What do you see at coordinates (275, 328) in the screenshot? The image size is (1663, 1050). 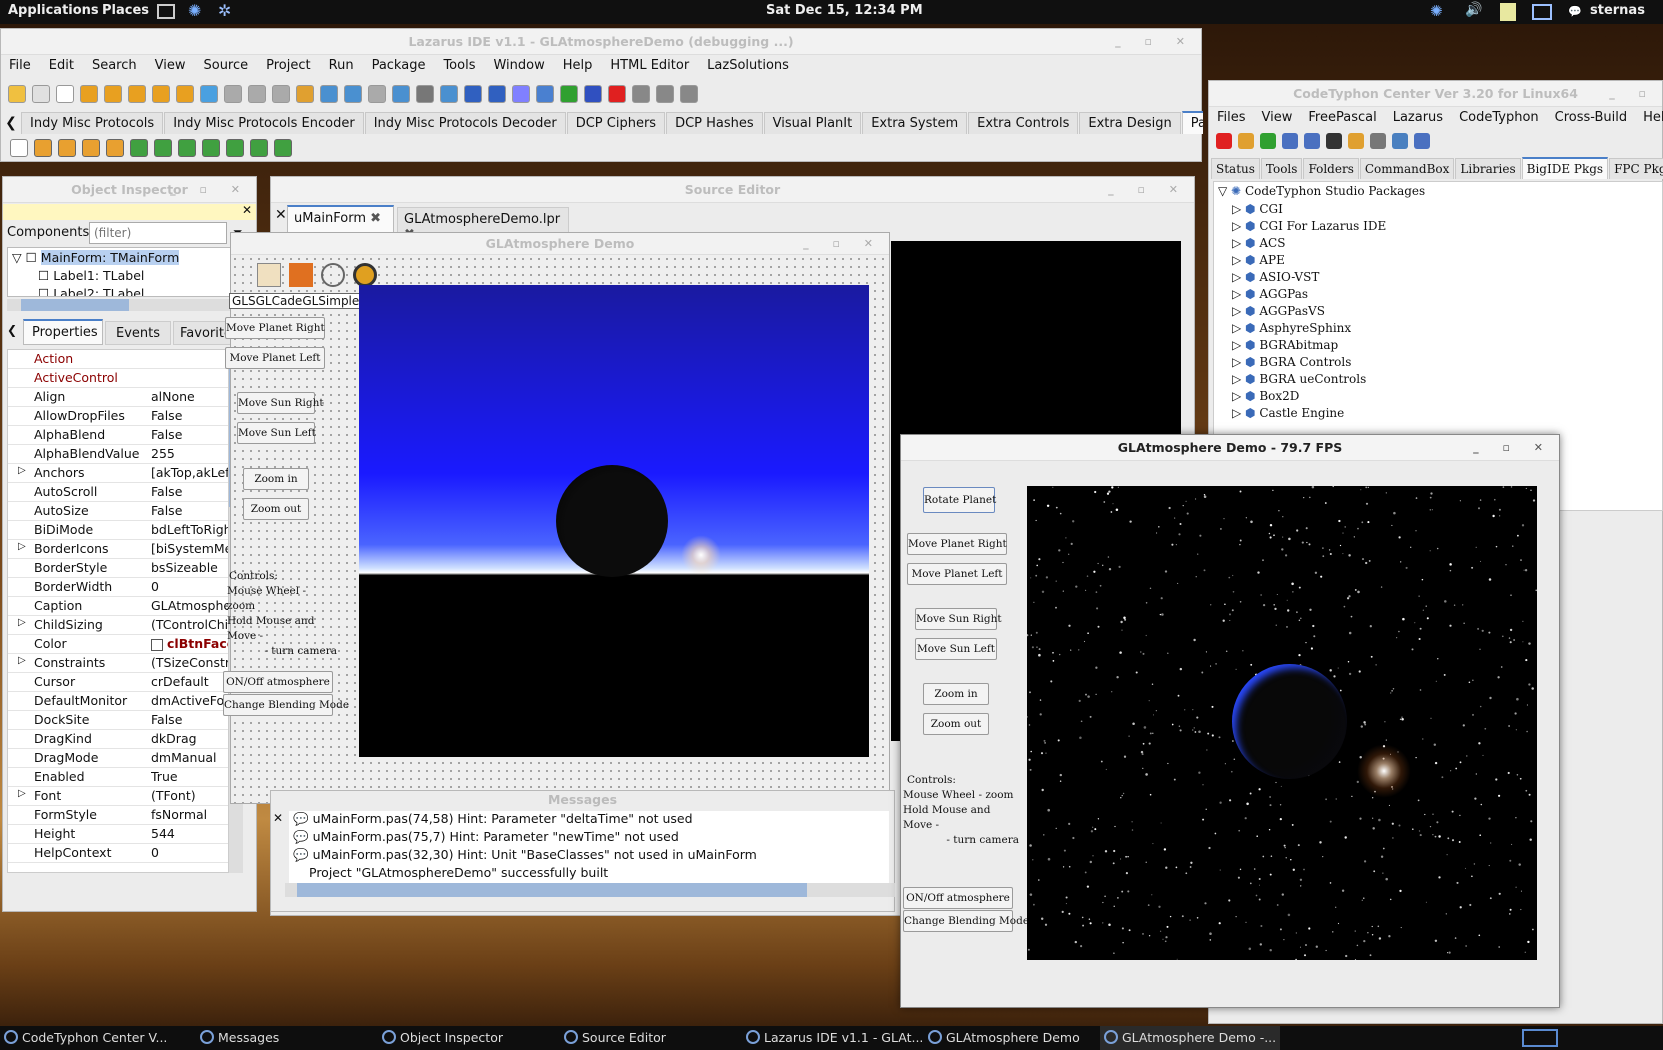 I see `design-button-move-planet-right: Move Planet Right` at bounding box center [275, 328].